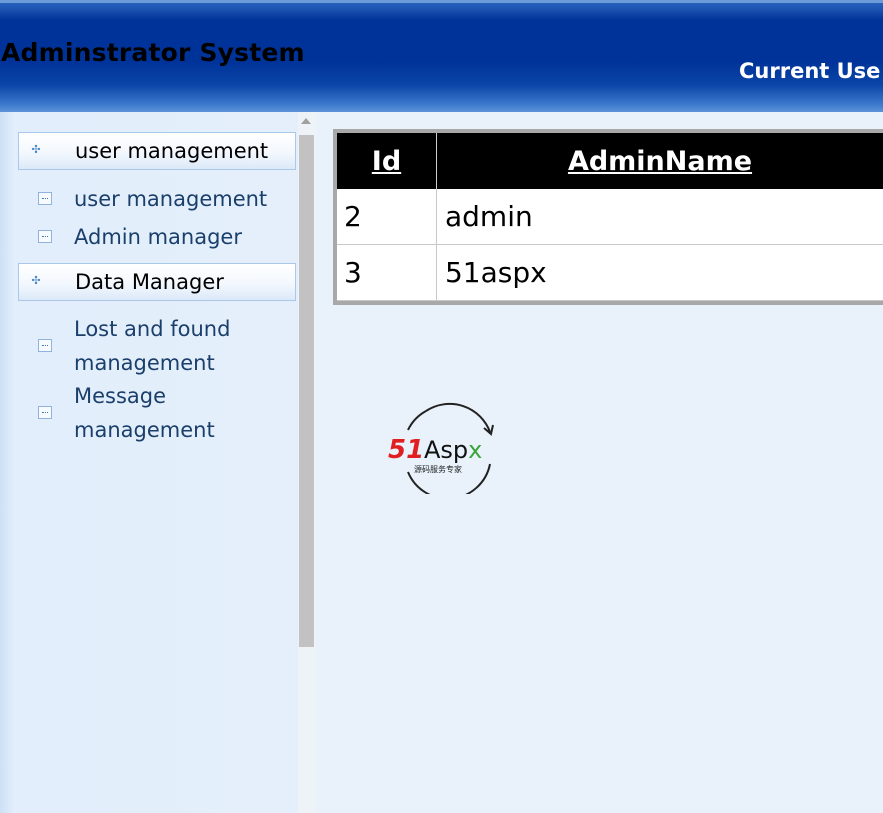 Image resolution: width=883 pixels, height=813 pixels. What do you see at coordinates (387, 217) in the screenshot?
I see `cell-id: 2` at bounding box center [387, 217].